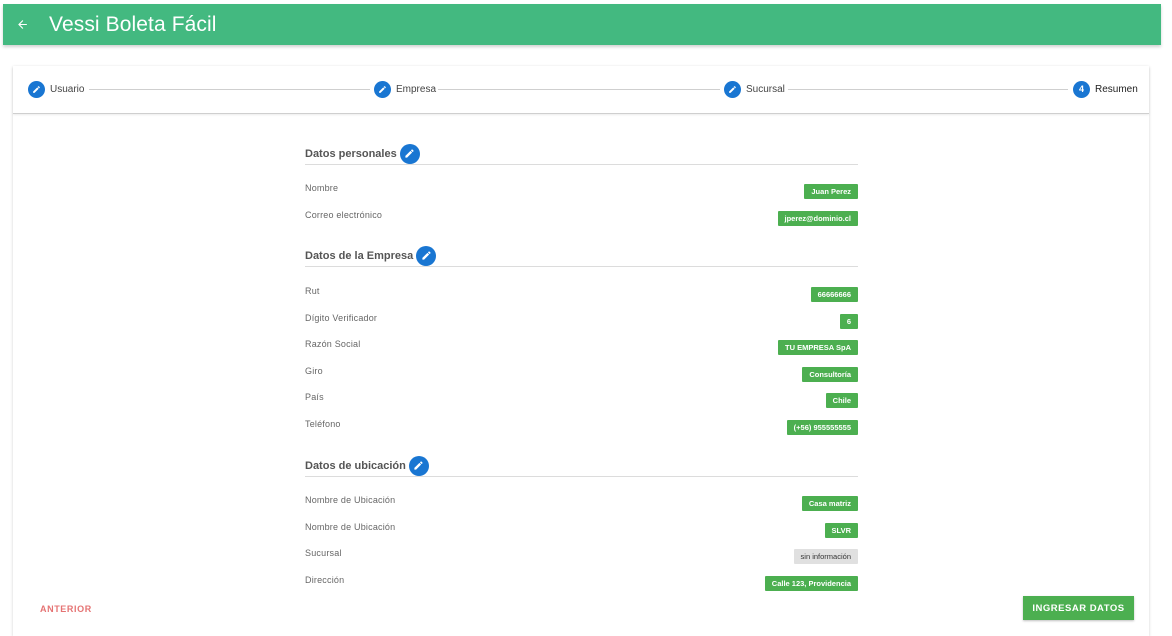  What do you see at coordinates (765, 89) in the screenshot?
I see `step-label: Sucursal` at bounding box center [765, 89].